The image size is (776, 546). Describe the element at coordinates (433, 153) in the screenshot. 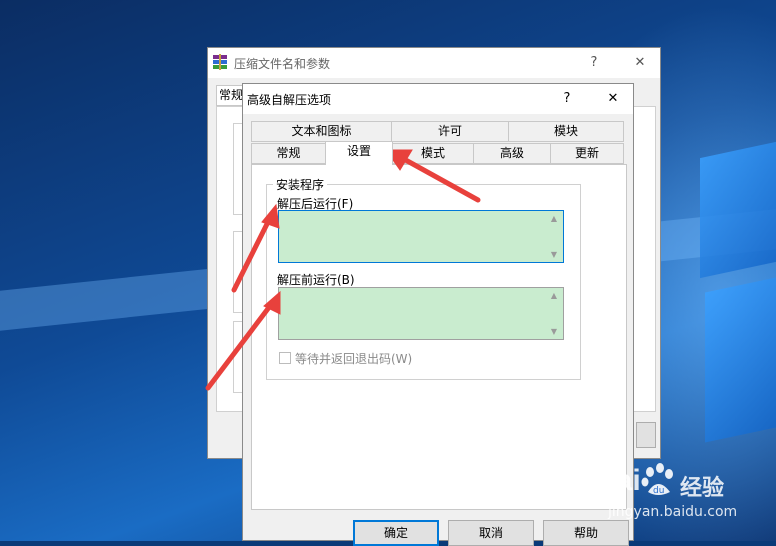

I see `tab-mode: 模式` at that location.